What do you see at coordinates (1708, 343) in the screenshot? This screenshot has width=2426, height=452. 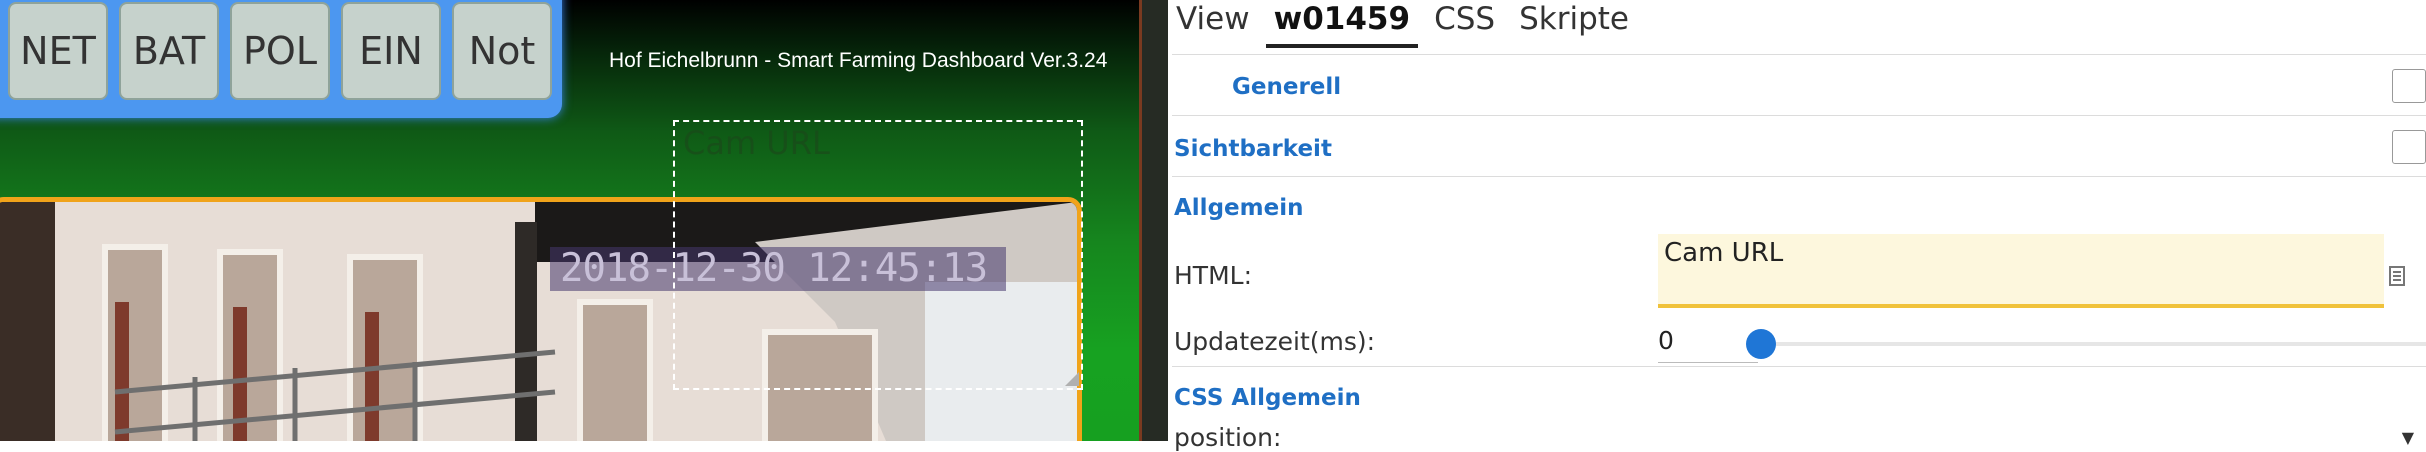 I see `update-time-input: 0` at bounding box center [1708, 343].